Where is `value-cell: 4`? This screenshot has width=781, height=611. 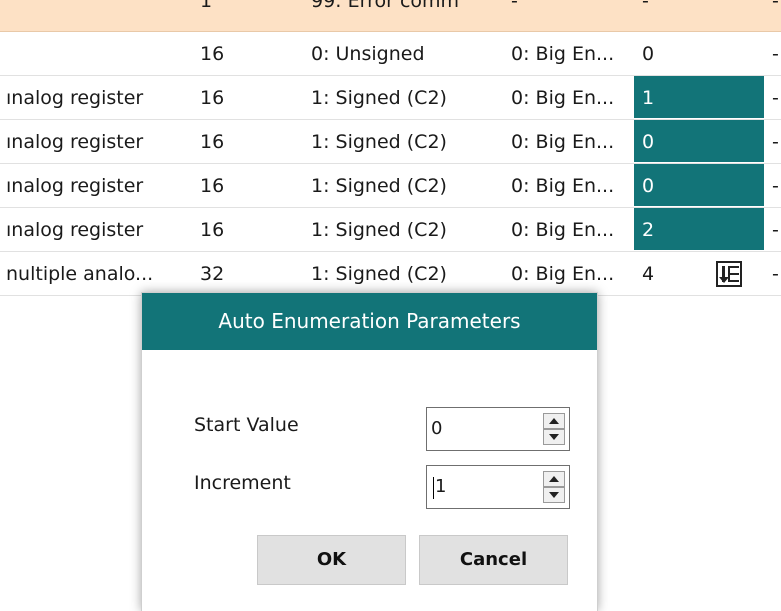 value-cell: 4 is located at coordinates (699, 273).